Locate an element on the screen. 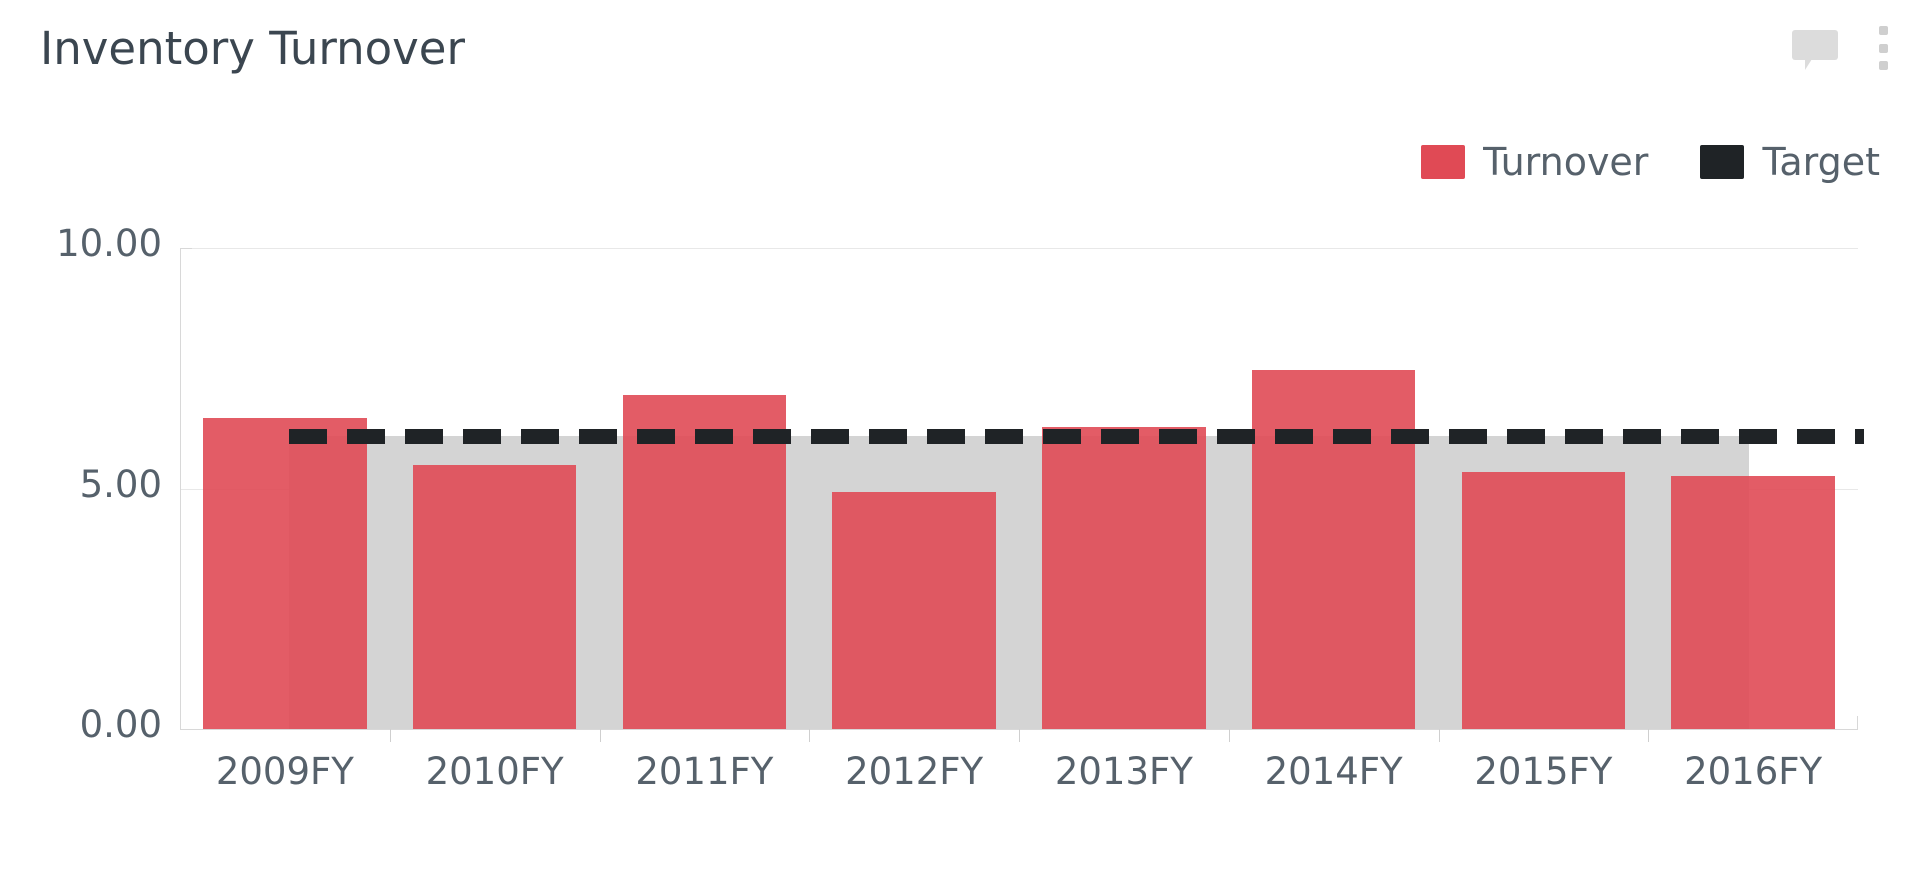 Image resolution: width=1920 pixels, height=885 pixels. y-axis-tick-label-0.00: 0.00 is located at coordinates (120, 724).